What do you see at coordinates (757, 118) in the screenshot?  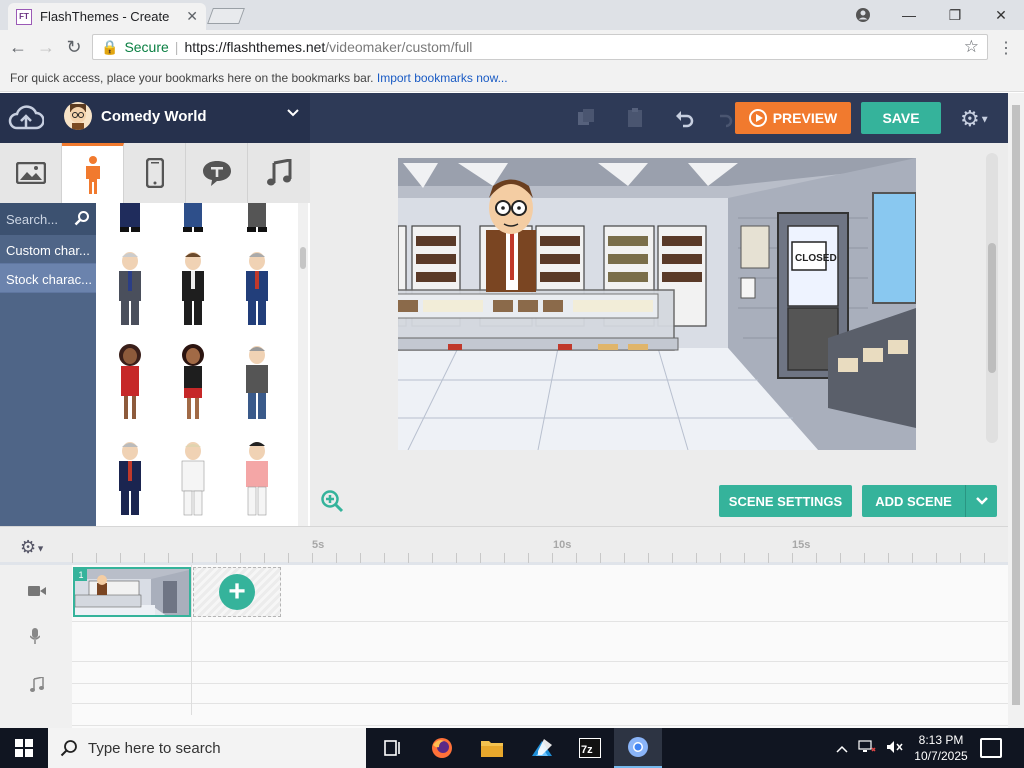 I see `play-icon` at bounding box center [757, 118].